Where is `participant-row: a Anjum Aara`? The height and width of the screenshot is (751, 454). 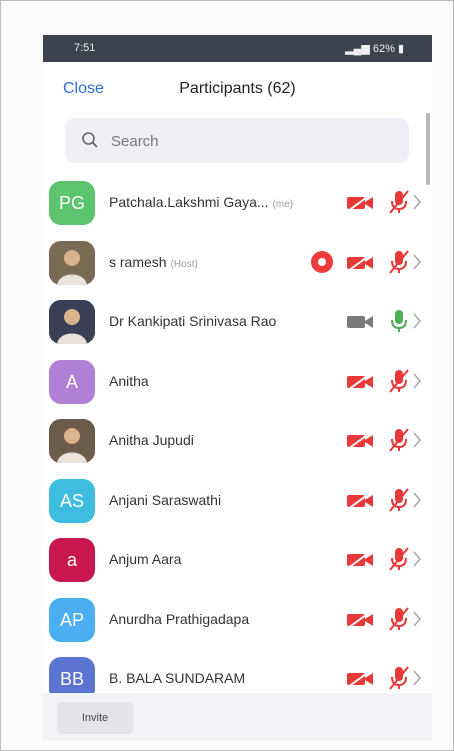
participant-row: a Anjum Aara is located at coordinates (237, 560).